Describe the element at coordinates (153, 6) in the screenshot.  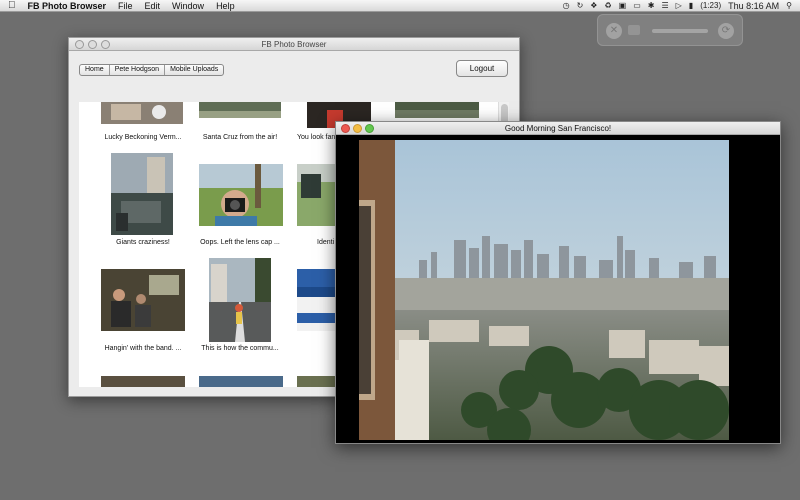
I see `menu-edit: Edit` at that location.